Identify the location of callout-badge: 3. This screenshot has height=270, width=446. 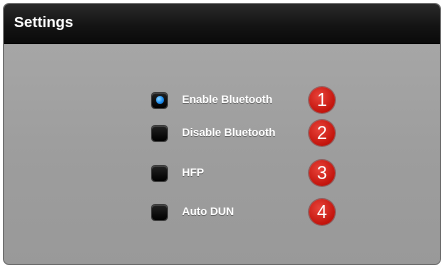
(322, 173).